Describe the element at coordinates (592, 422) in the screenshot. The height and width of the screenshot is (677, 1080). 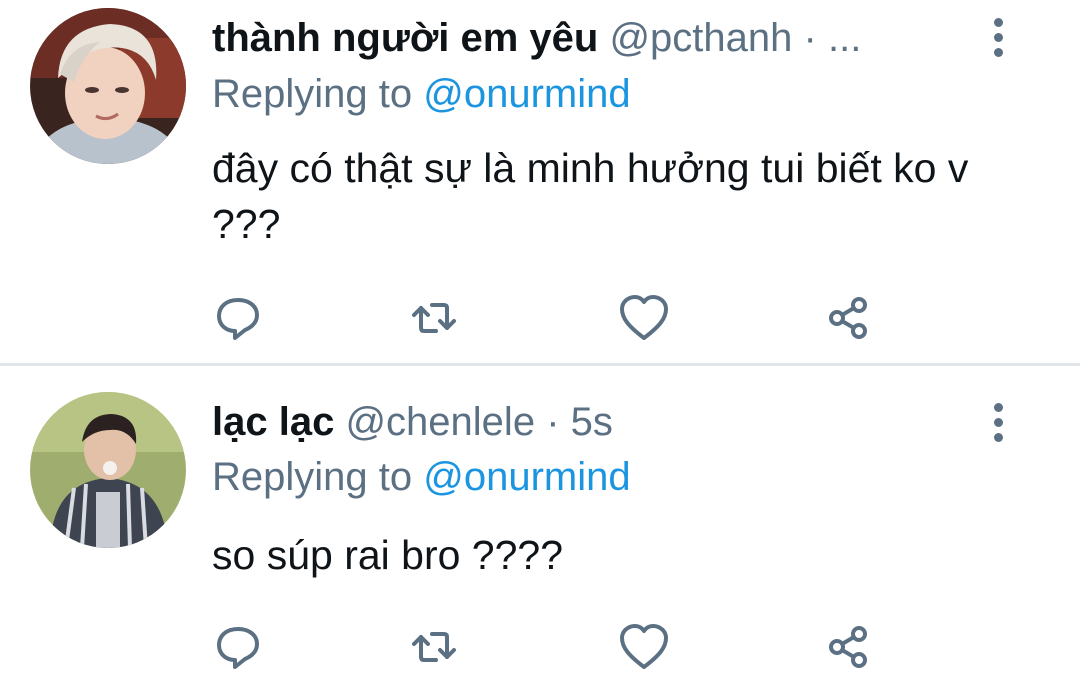
I see `timestamp: 5s` at that location.